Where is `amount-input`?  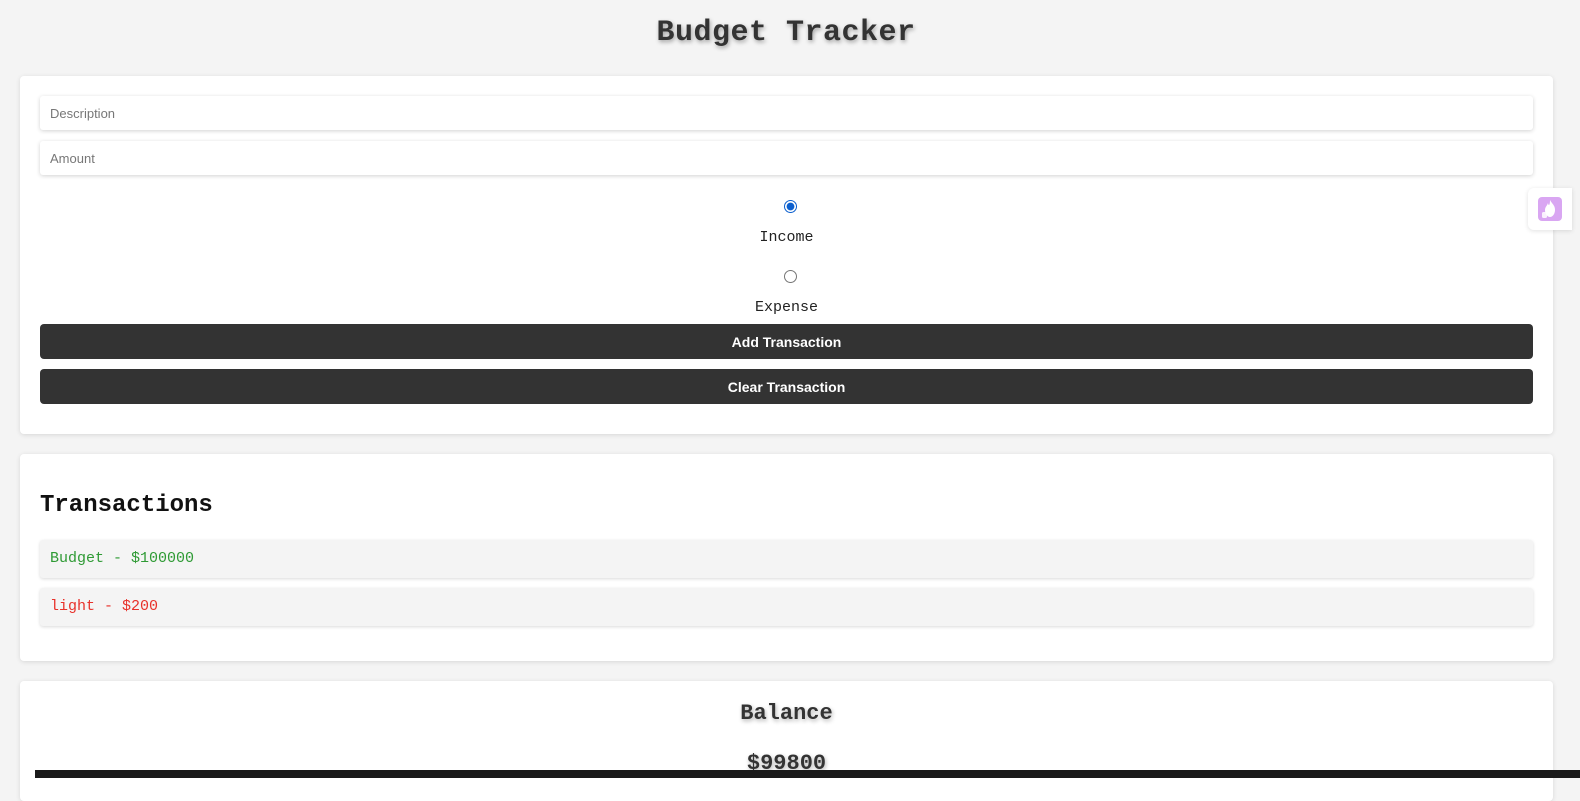 amount-input is located at coordinates (786, 158).